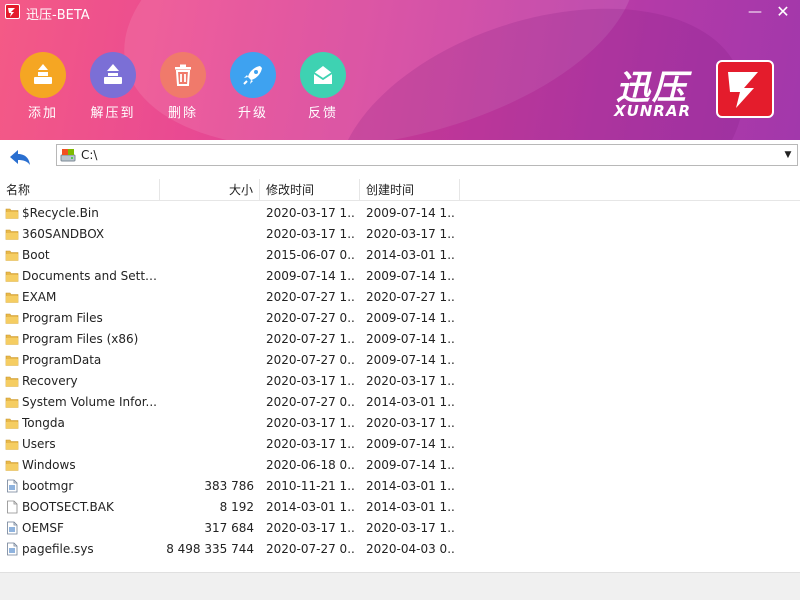 The image size is (800, 600). Describe the element at coordinates (783, 12) in the screenshot. I see `close-button: ✕` at that location.